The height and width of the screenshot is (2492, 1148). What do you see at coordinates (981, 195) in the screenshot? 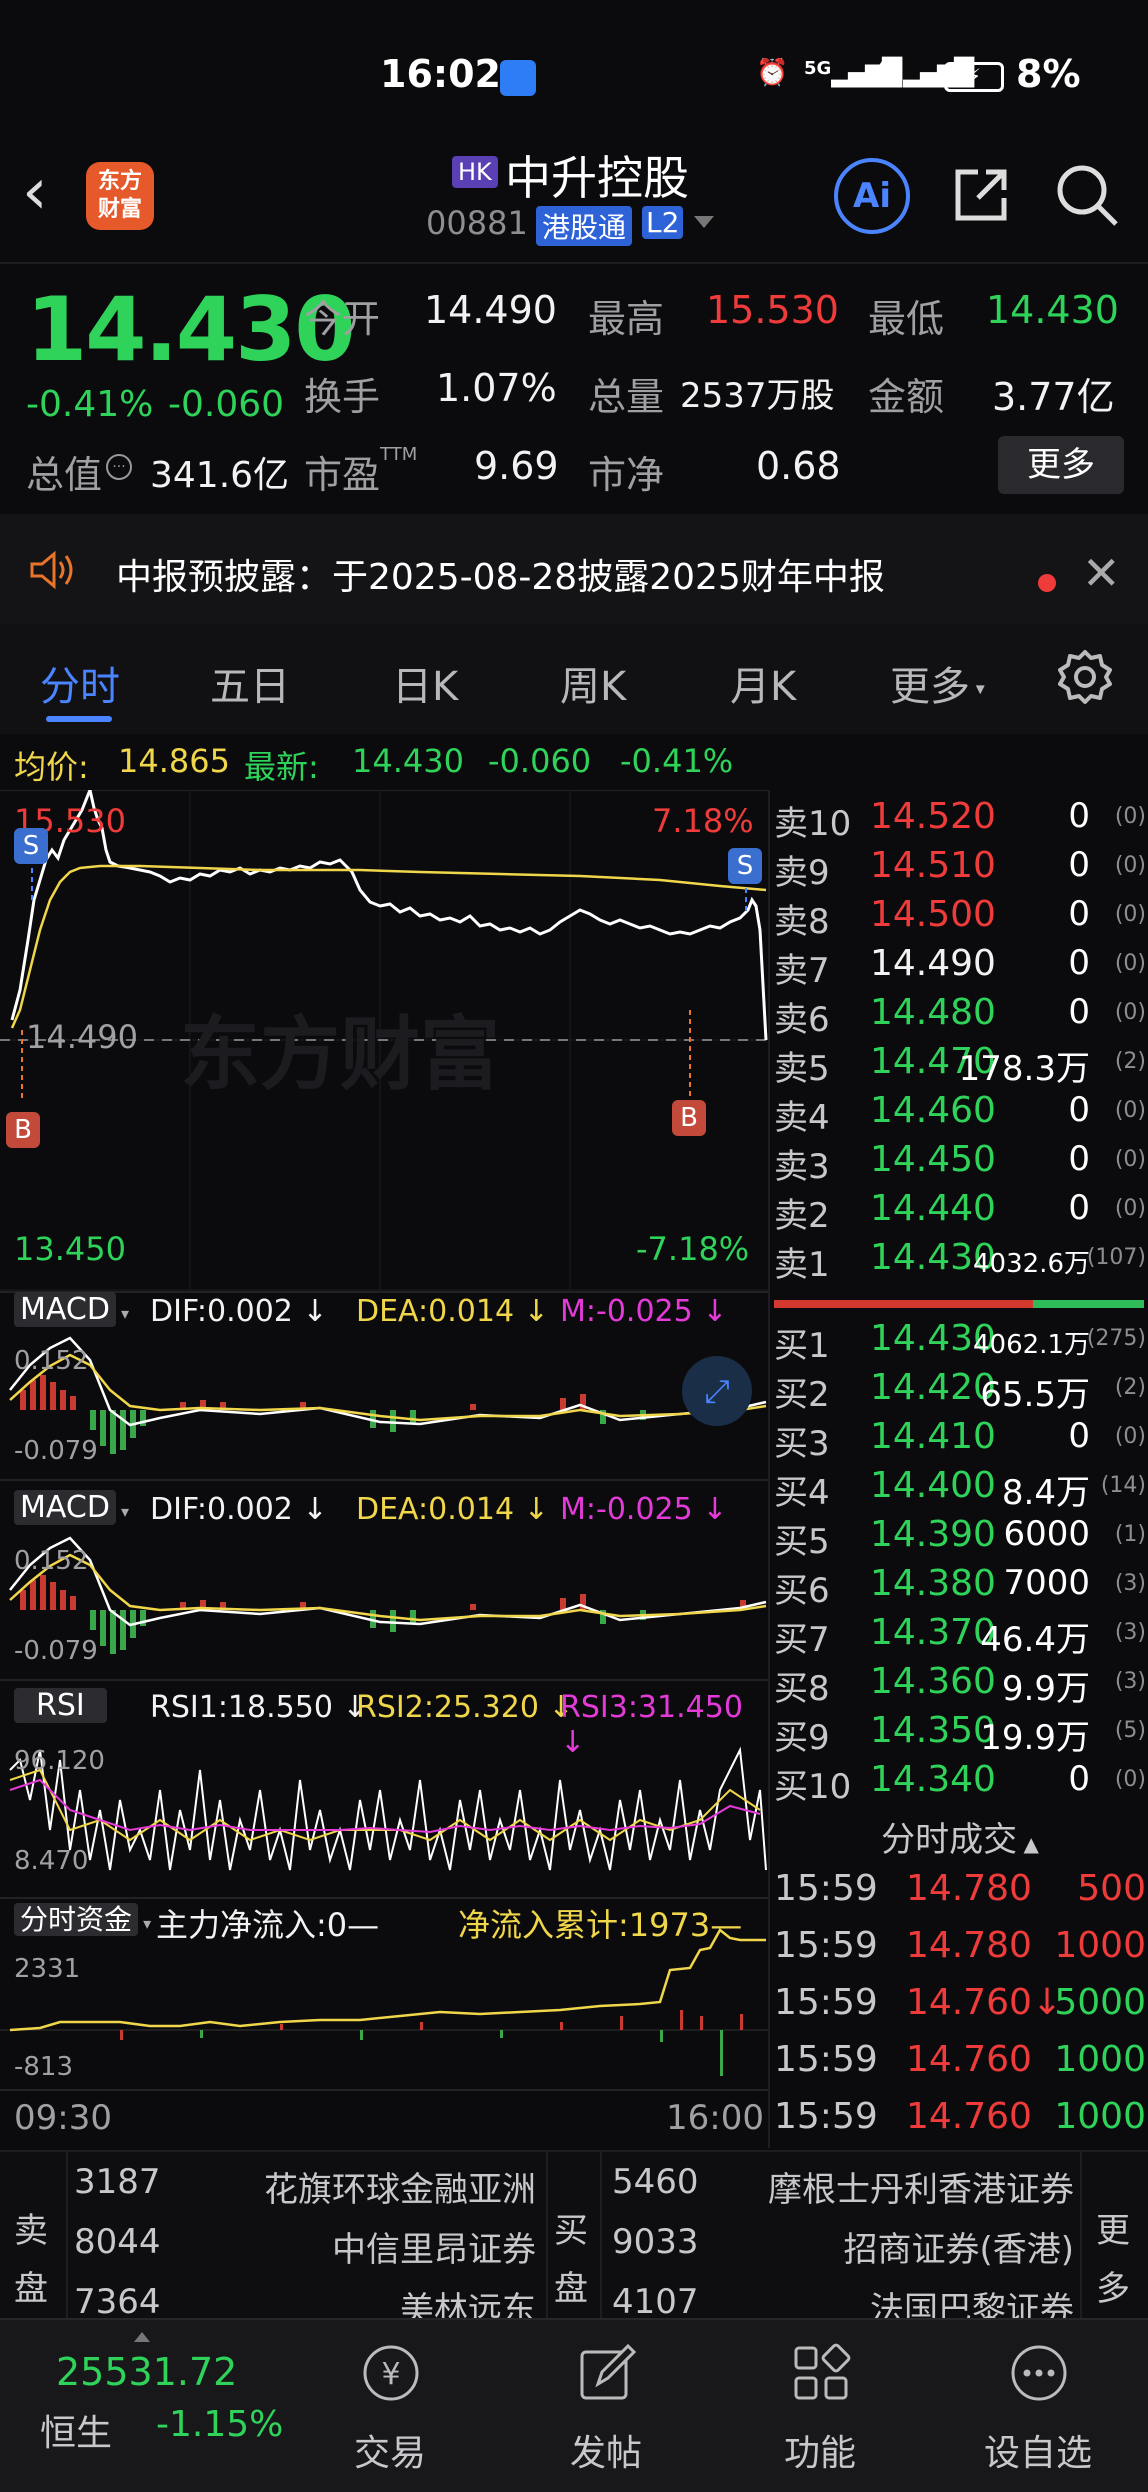
I see `share-icon` at bounding box center [981, 195].